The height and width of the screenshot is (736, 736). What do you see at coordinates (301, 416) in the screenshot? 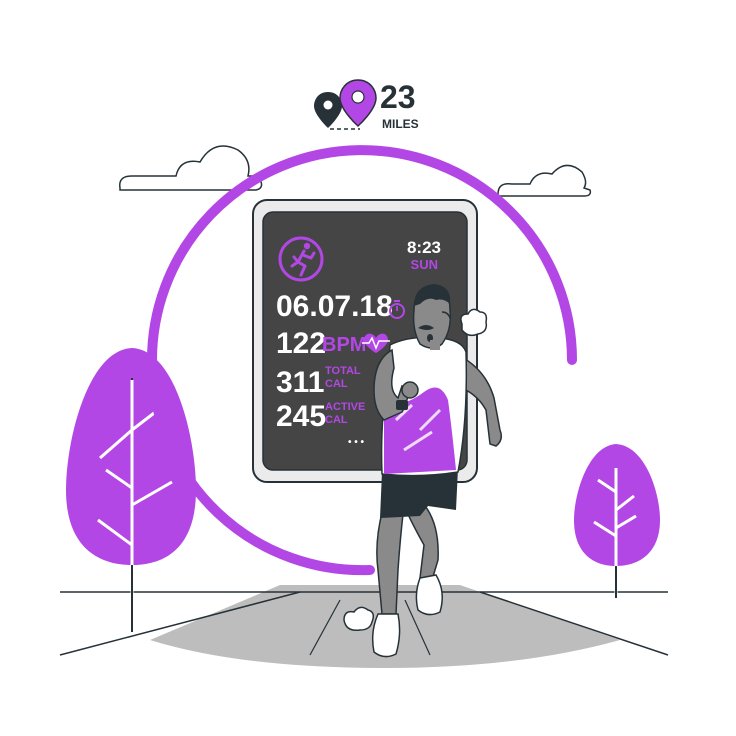
I see `active-cal-value: 245` at bounding box center [301, 416].